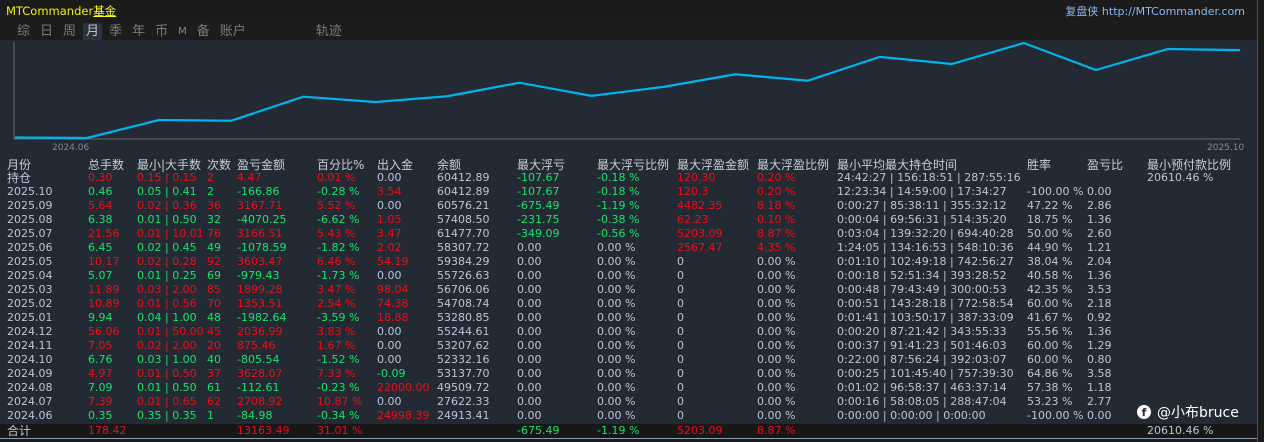  What do you see at coordinates (115, 31) in the screenshot?
I see `tab-4: 季` at bounding box center [115, 31].